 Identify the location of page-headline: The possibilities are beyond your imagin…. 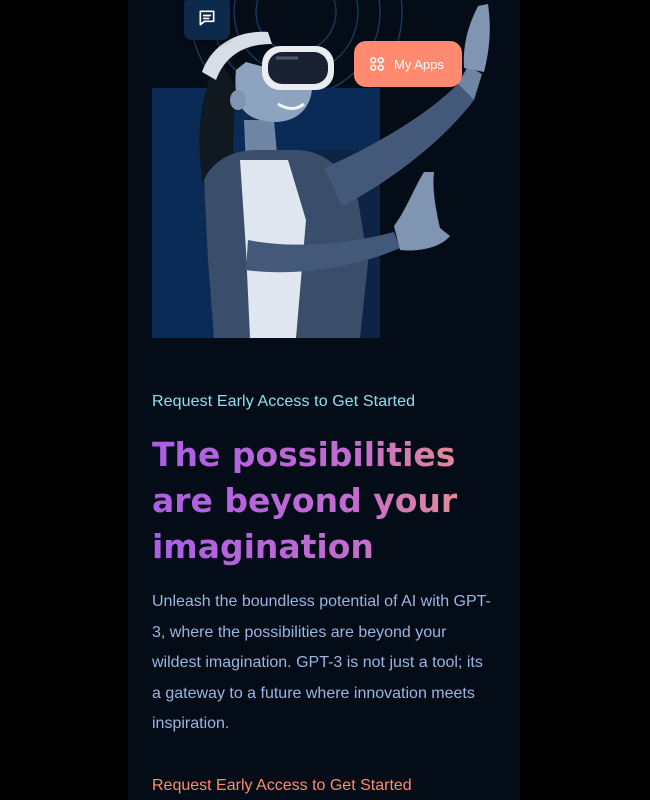
(332, 501).